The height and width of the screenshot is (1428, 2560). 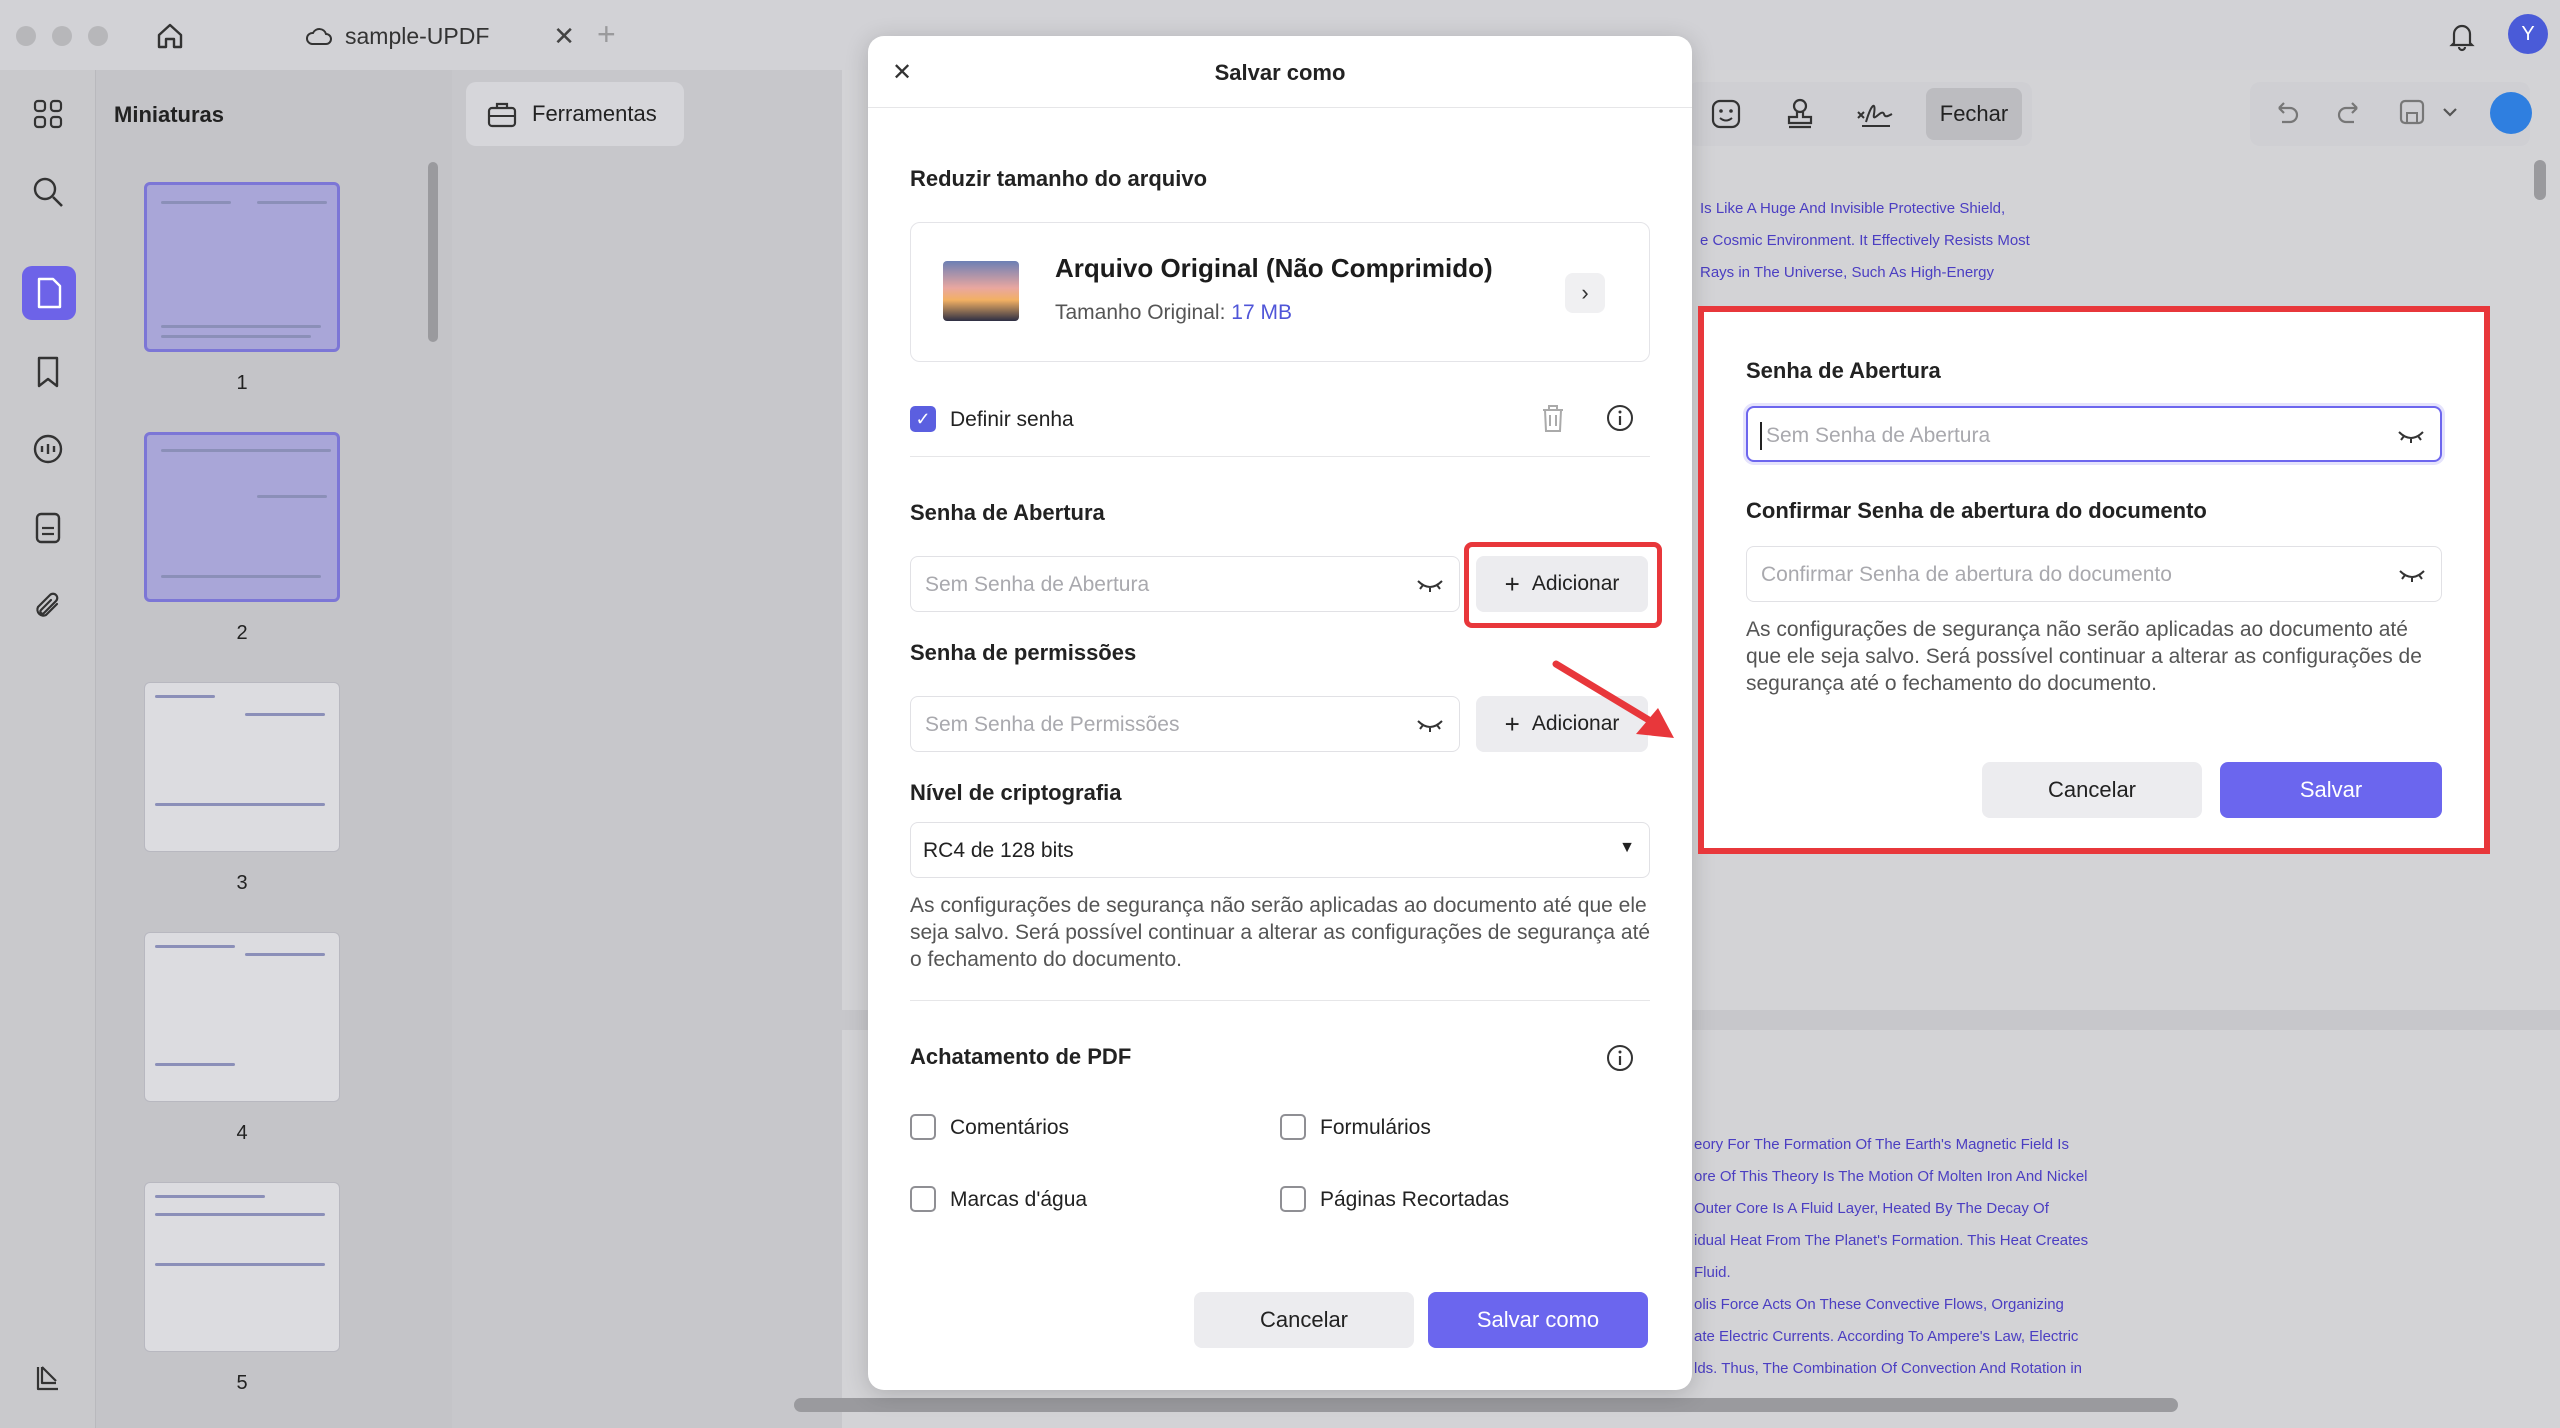 I want to click on tab-close-icon: ✕, so click(x=564, y=36).